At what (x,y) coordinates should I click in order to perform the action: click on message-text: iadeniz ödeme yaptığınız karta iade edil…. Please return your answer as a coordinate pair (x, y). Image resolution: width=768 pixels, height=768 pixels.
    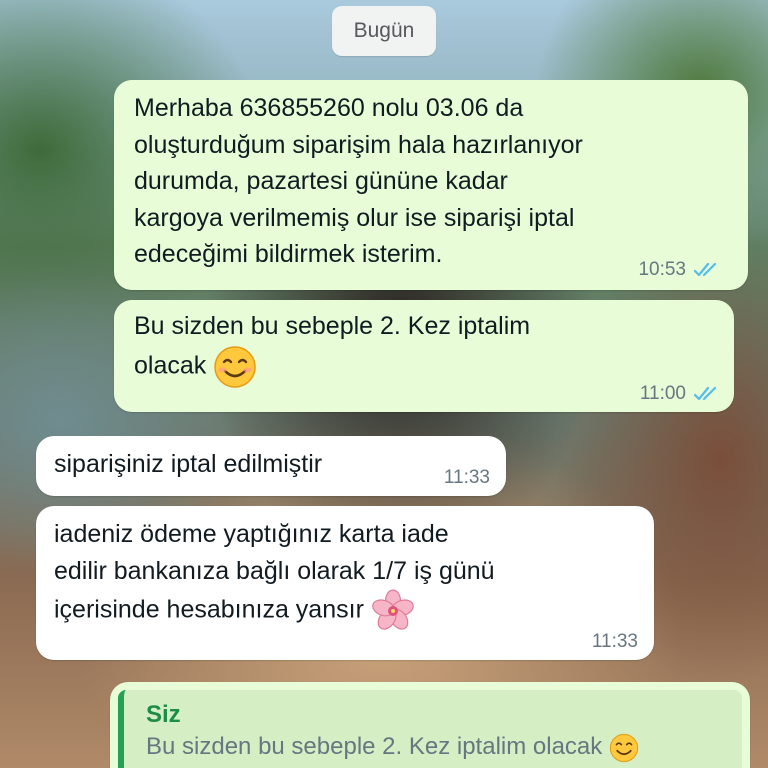
    Looking at the image, I should click on (274, 572).